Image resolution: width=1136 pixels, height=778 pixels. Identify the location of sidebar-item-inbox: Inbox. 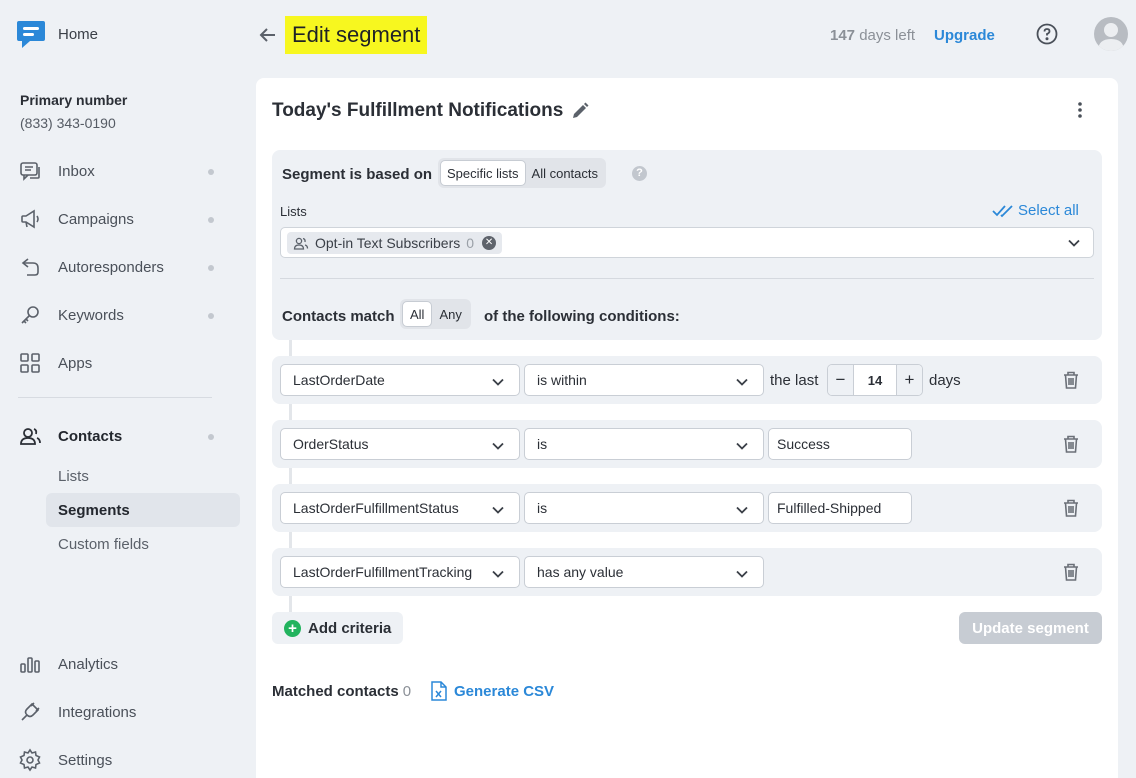
(118, 171).